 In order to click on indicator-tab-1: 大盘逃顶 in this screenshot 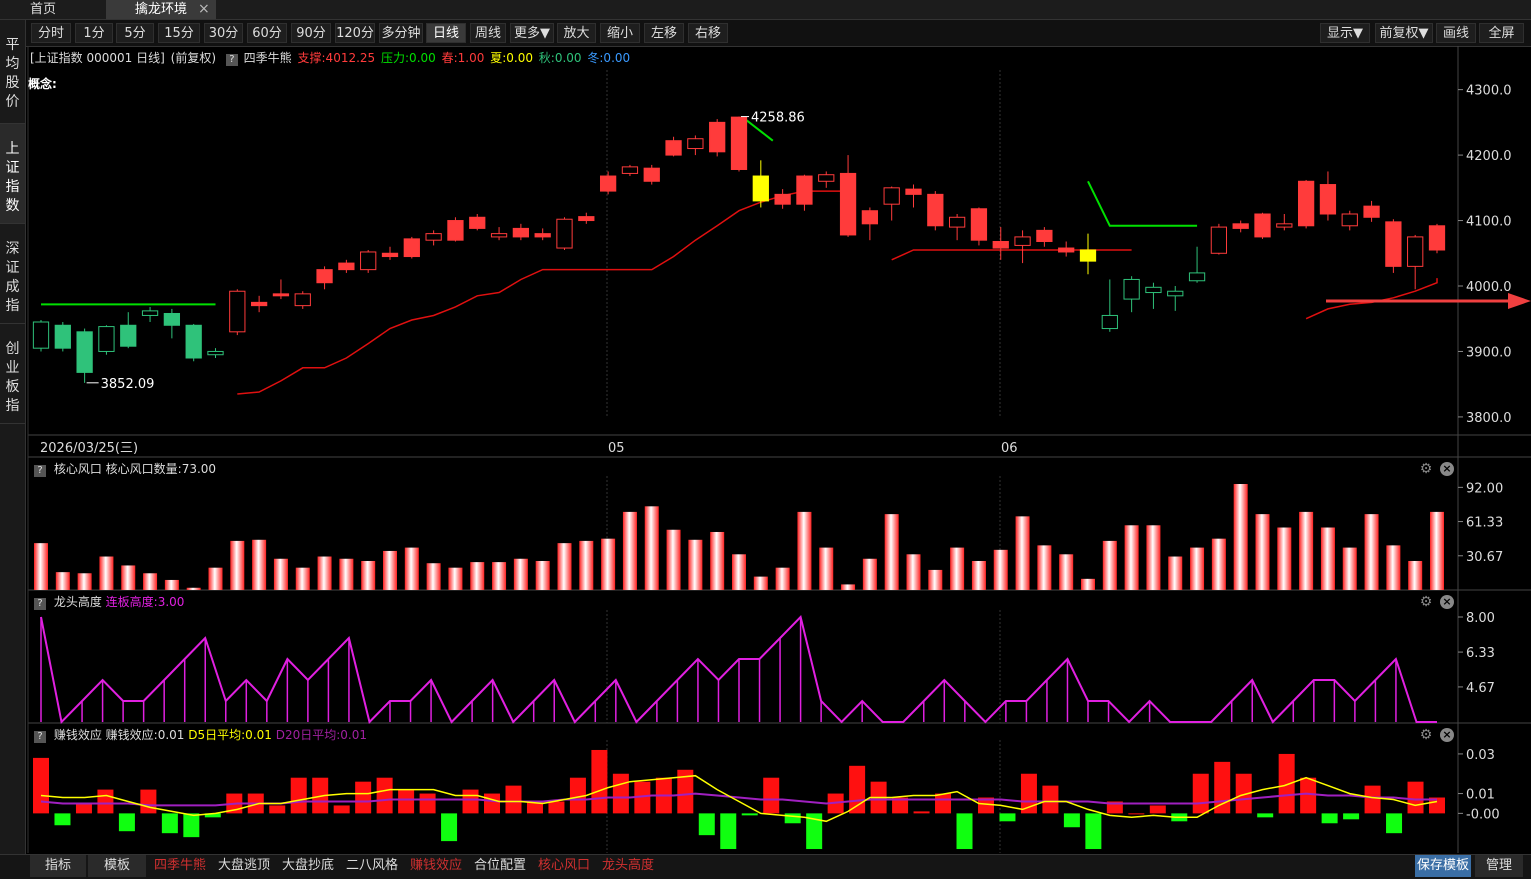, I will do `click(244, 866)`.